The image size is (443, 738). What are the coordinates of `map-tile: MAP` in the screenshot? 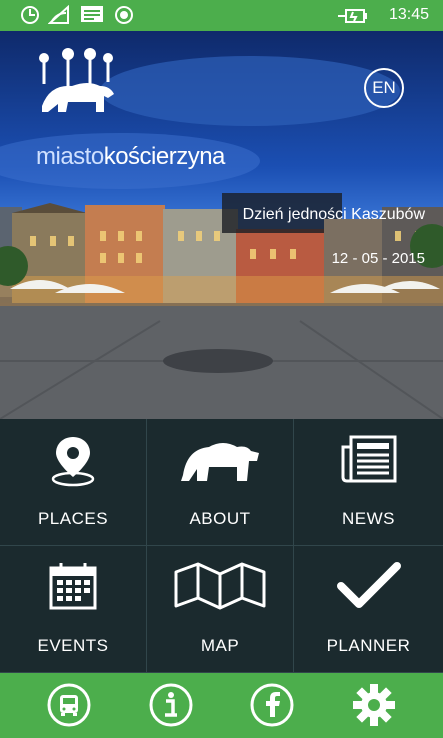 It's located at (220, 609).